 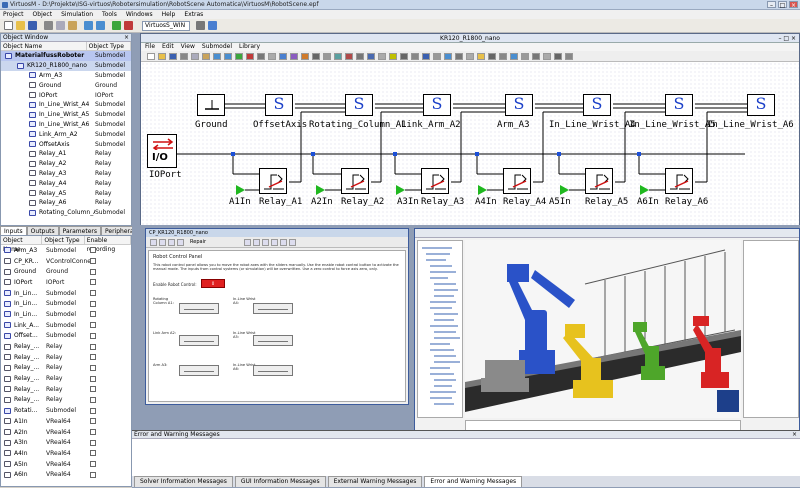 I want to click on slider-a1, so click(x=199, y=308).